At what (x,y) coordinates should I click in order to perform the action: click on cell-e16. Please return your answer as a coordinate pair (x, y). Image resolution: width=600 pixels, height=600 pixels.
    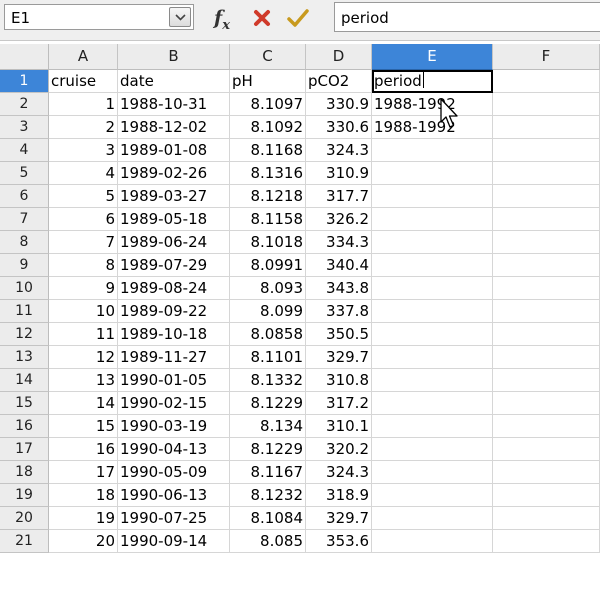
    Looking at the image, I should click on (432, 426).